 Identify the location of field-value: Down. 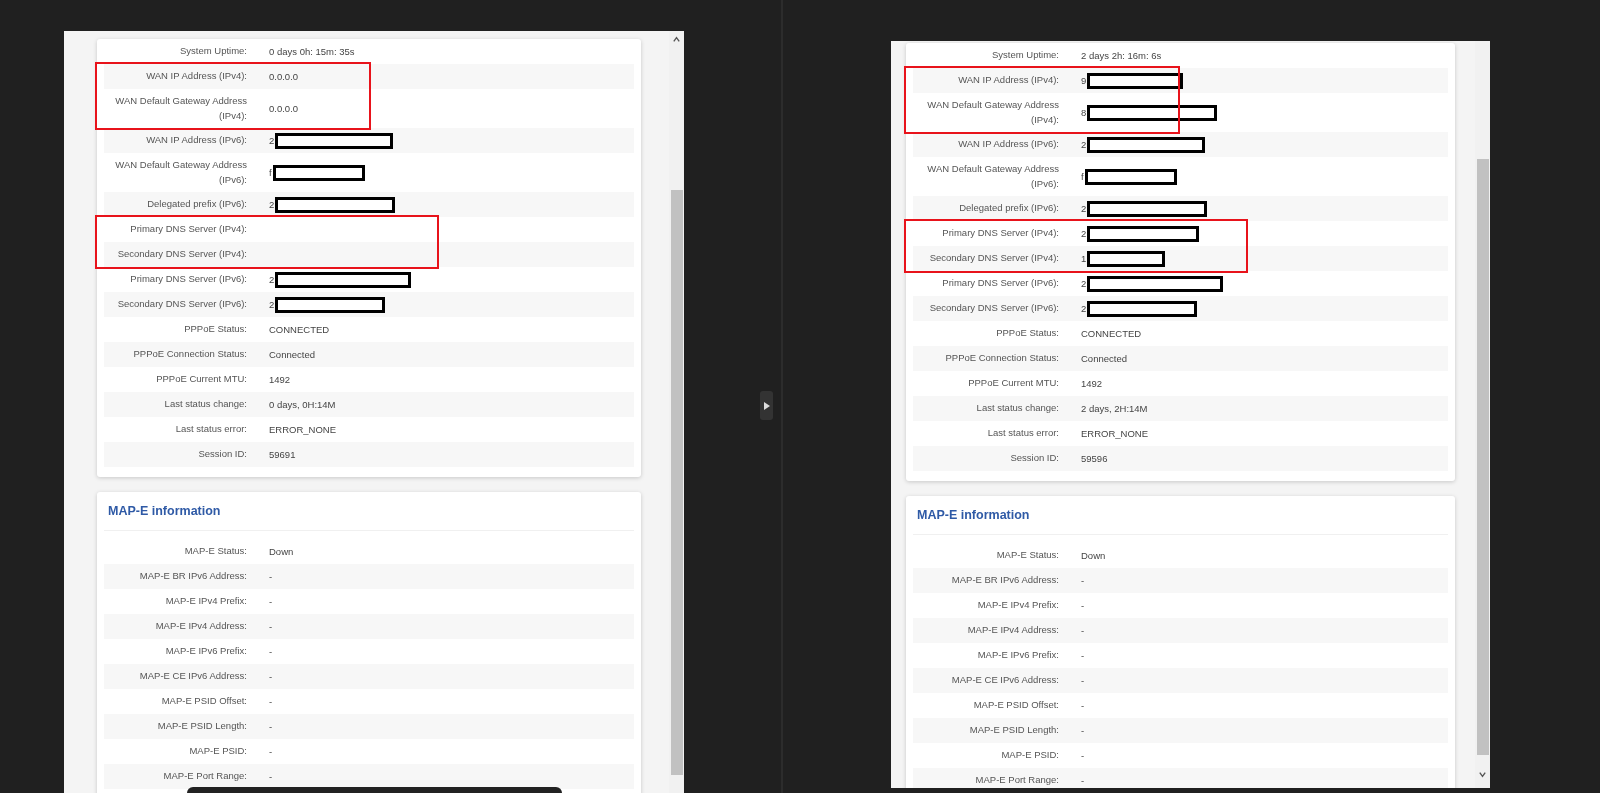
(1093, 555).